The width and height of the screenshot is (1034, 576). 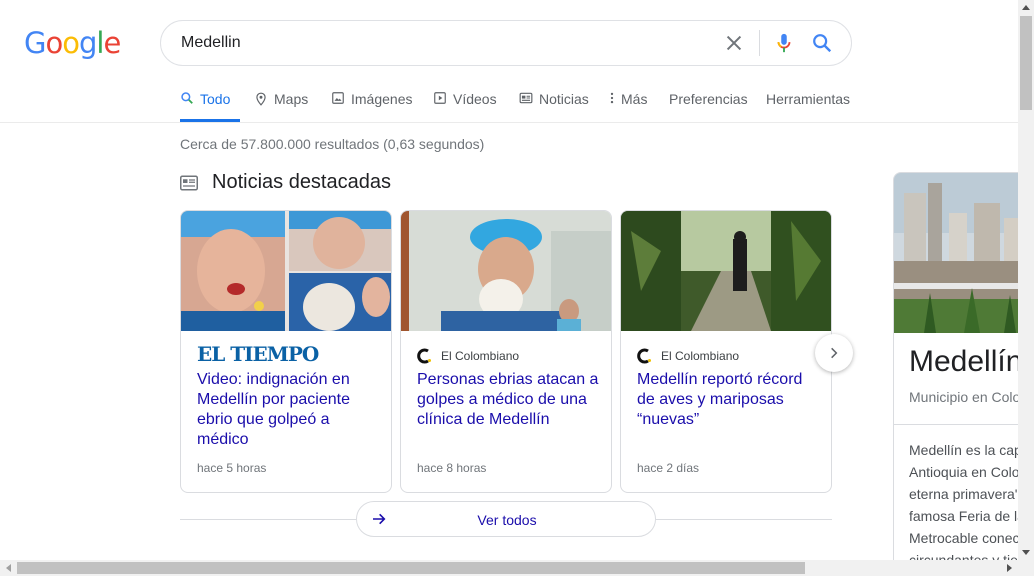 I want to click on kp-title: Medellín, so click(x=966, y=361).